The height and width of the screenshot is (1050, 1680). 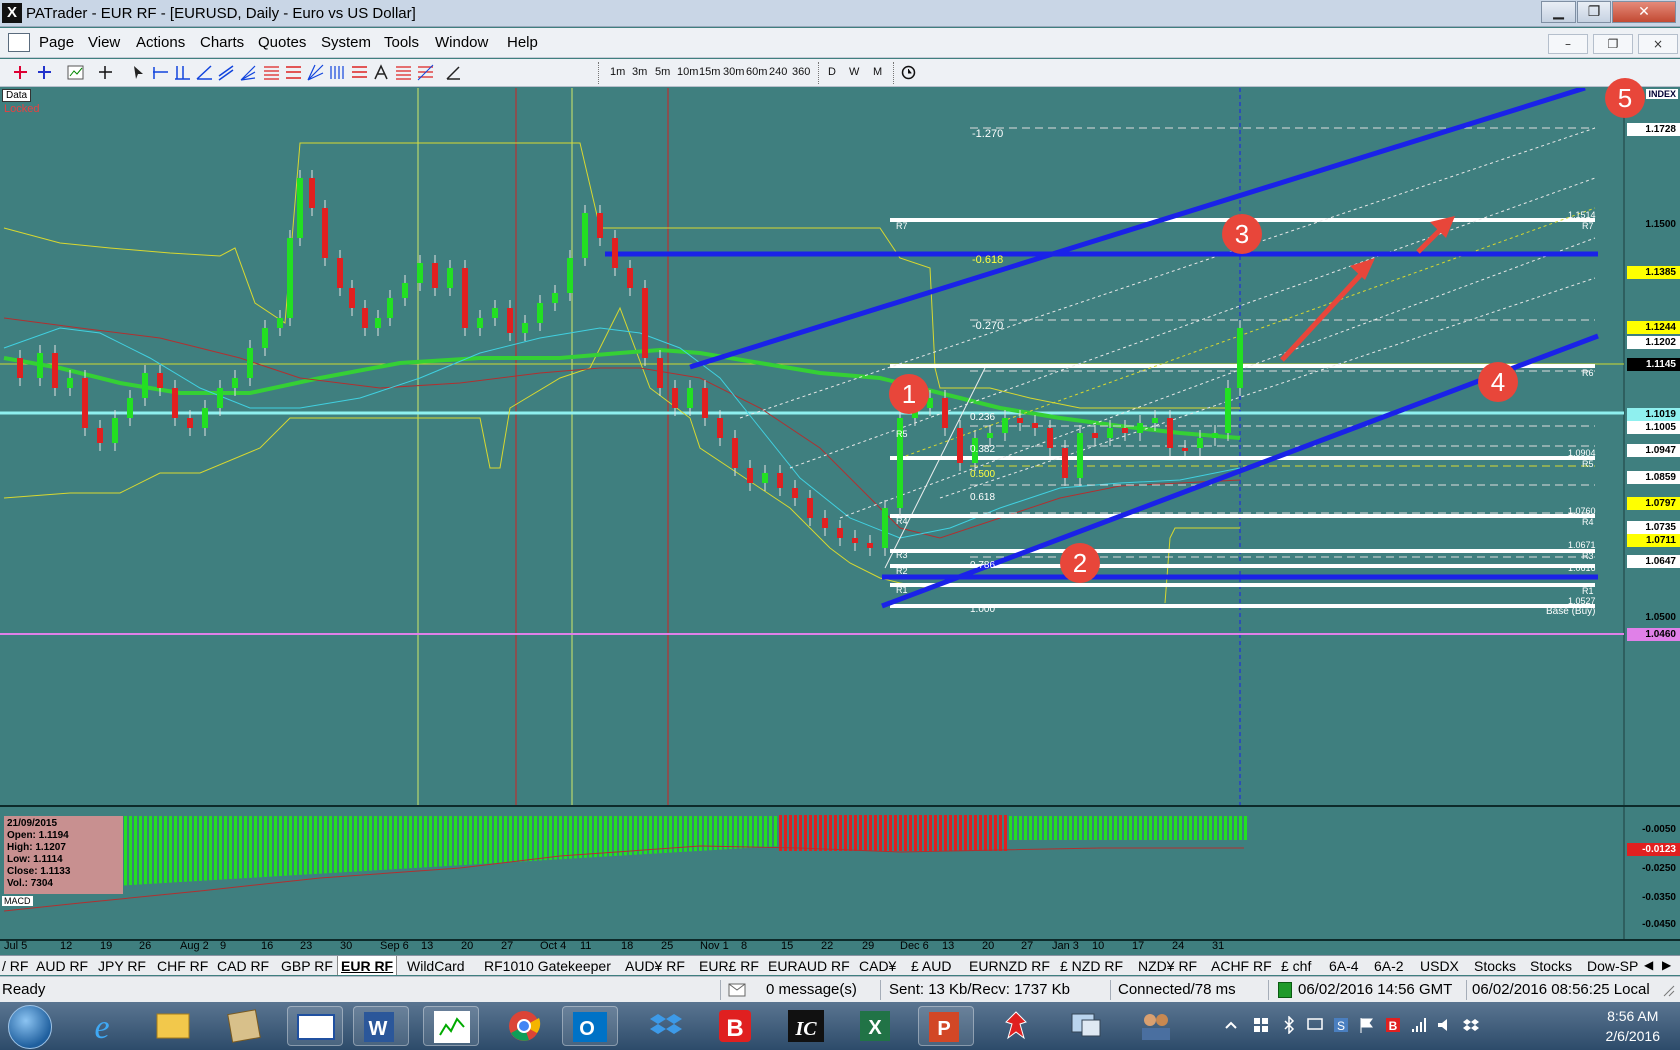 I want to click on timeframe-30m: 30m, so click(x=733, y=72).